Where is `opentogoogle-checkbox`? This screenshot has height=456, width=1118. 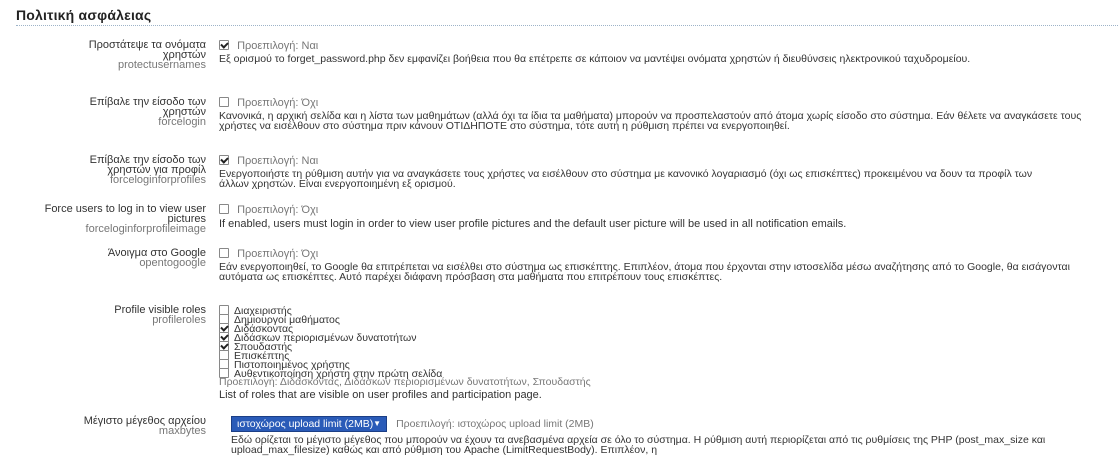
opentogoogle-checkbox is located at coordinates (224, 253).